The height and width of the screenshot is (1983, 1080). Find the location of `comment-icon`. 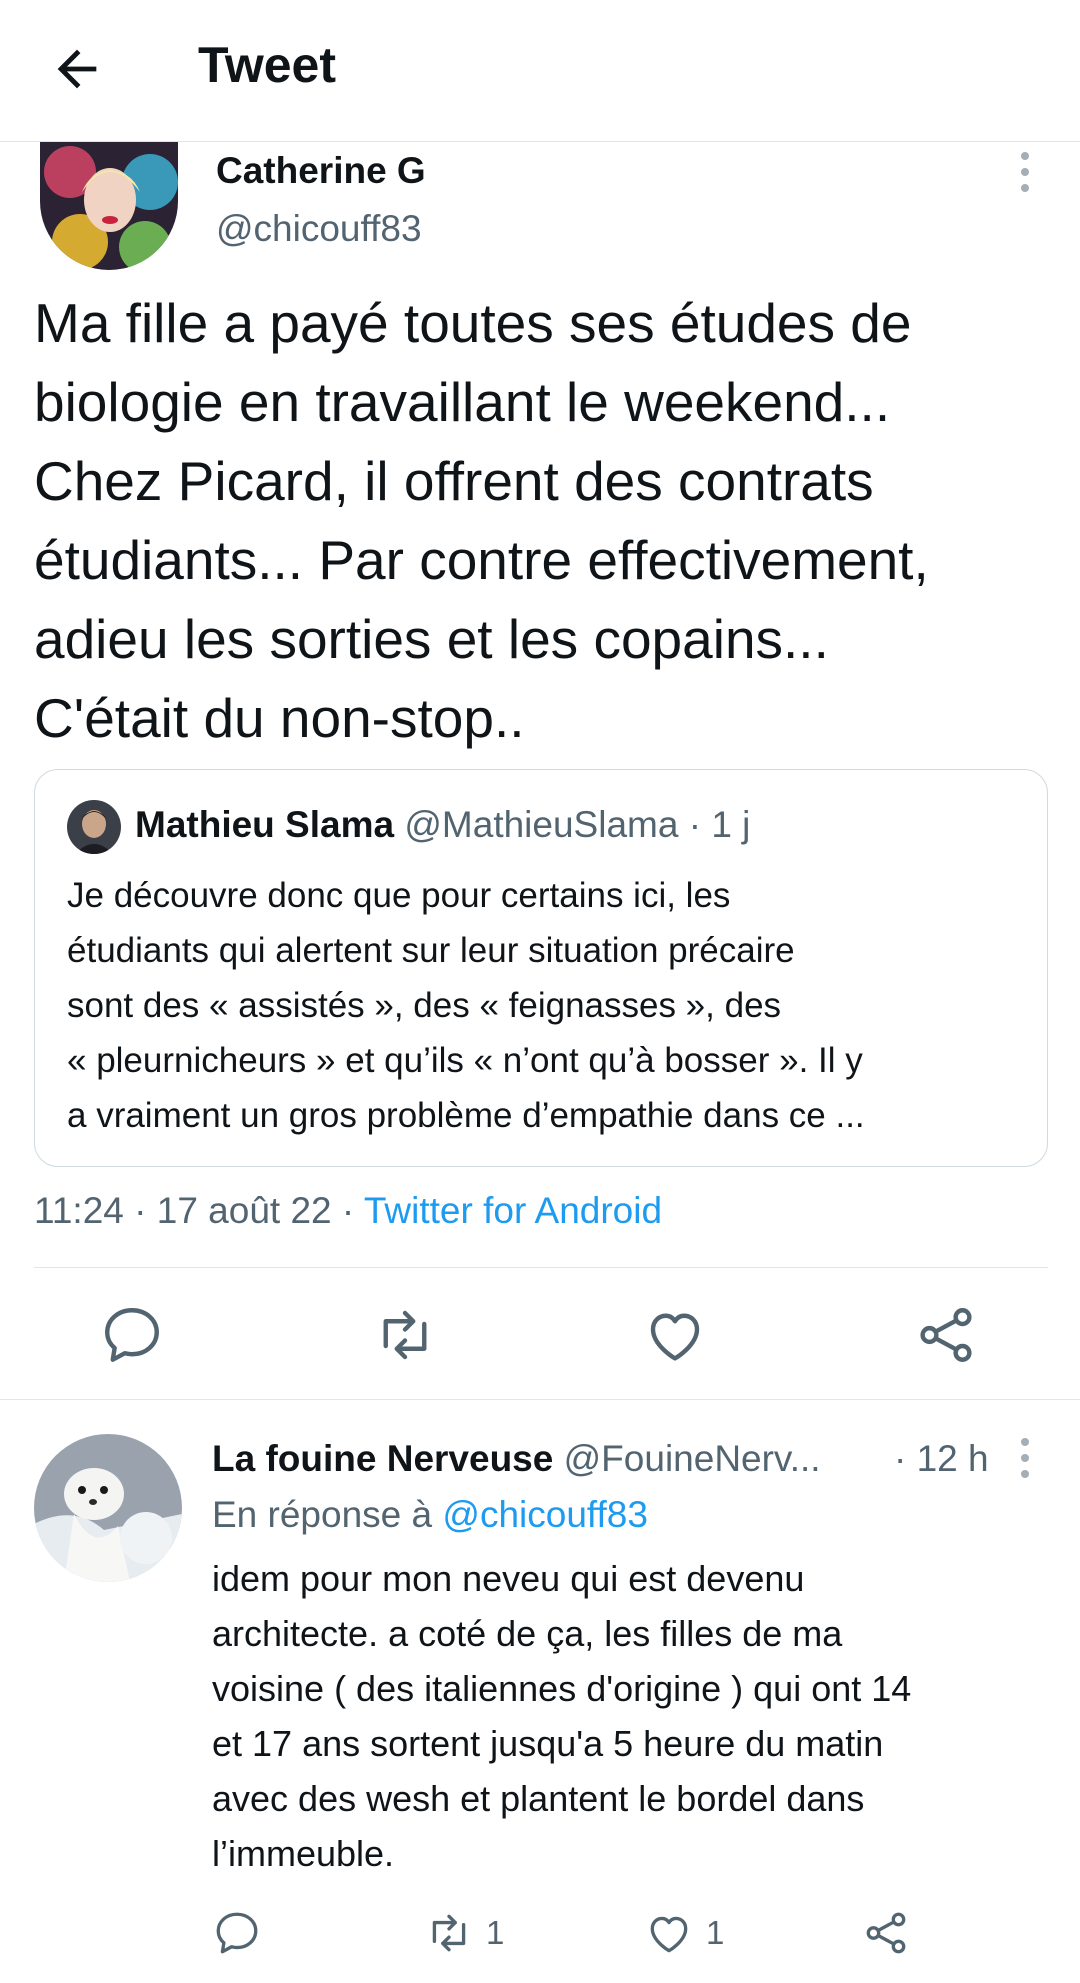

comment-icon is located at coordinates (237, 1933).